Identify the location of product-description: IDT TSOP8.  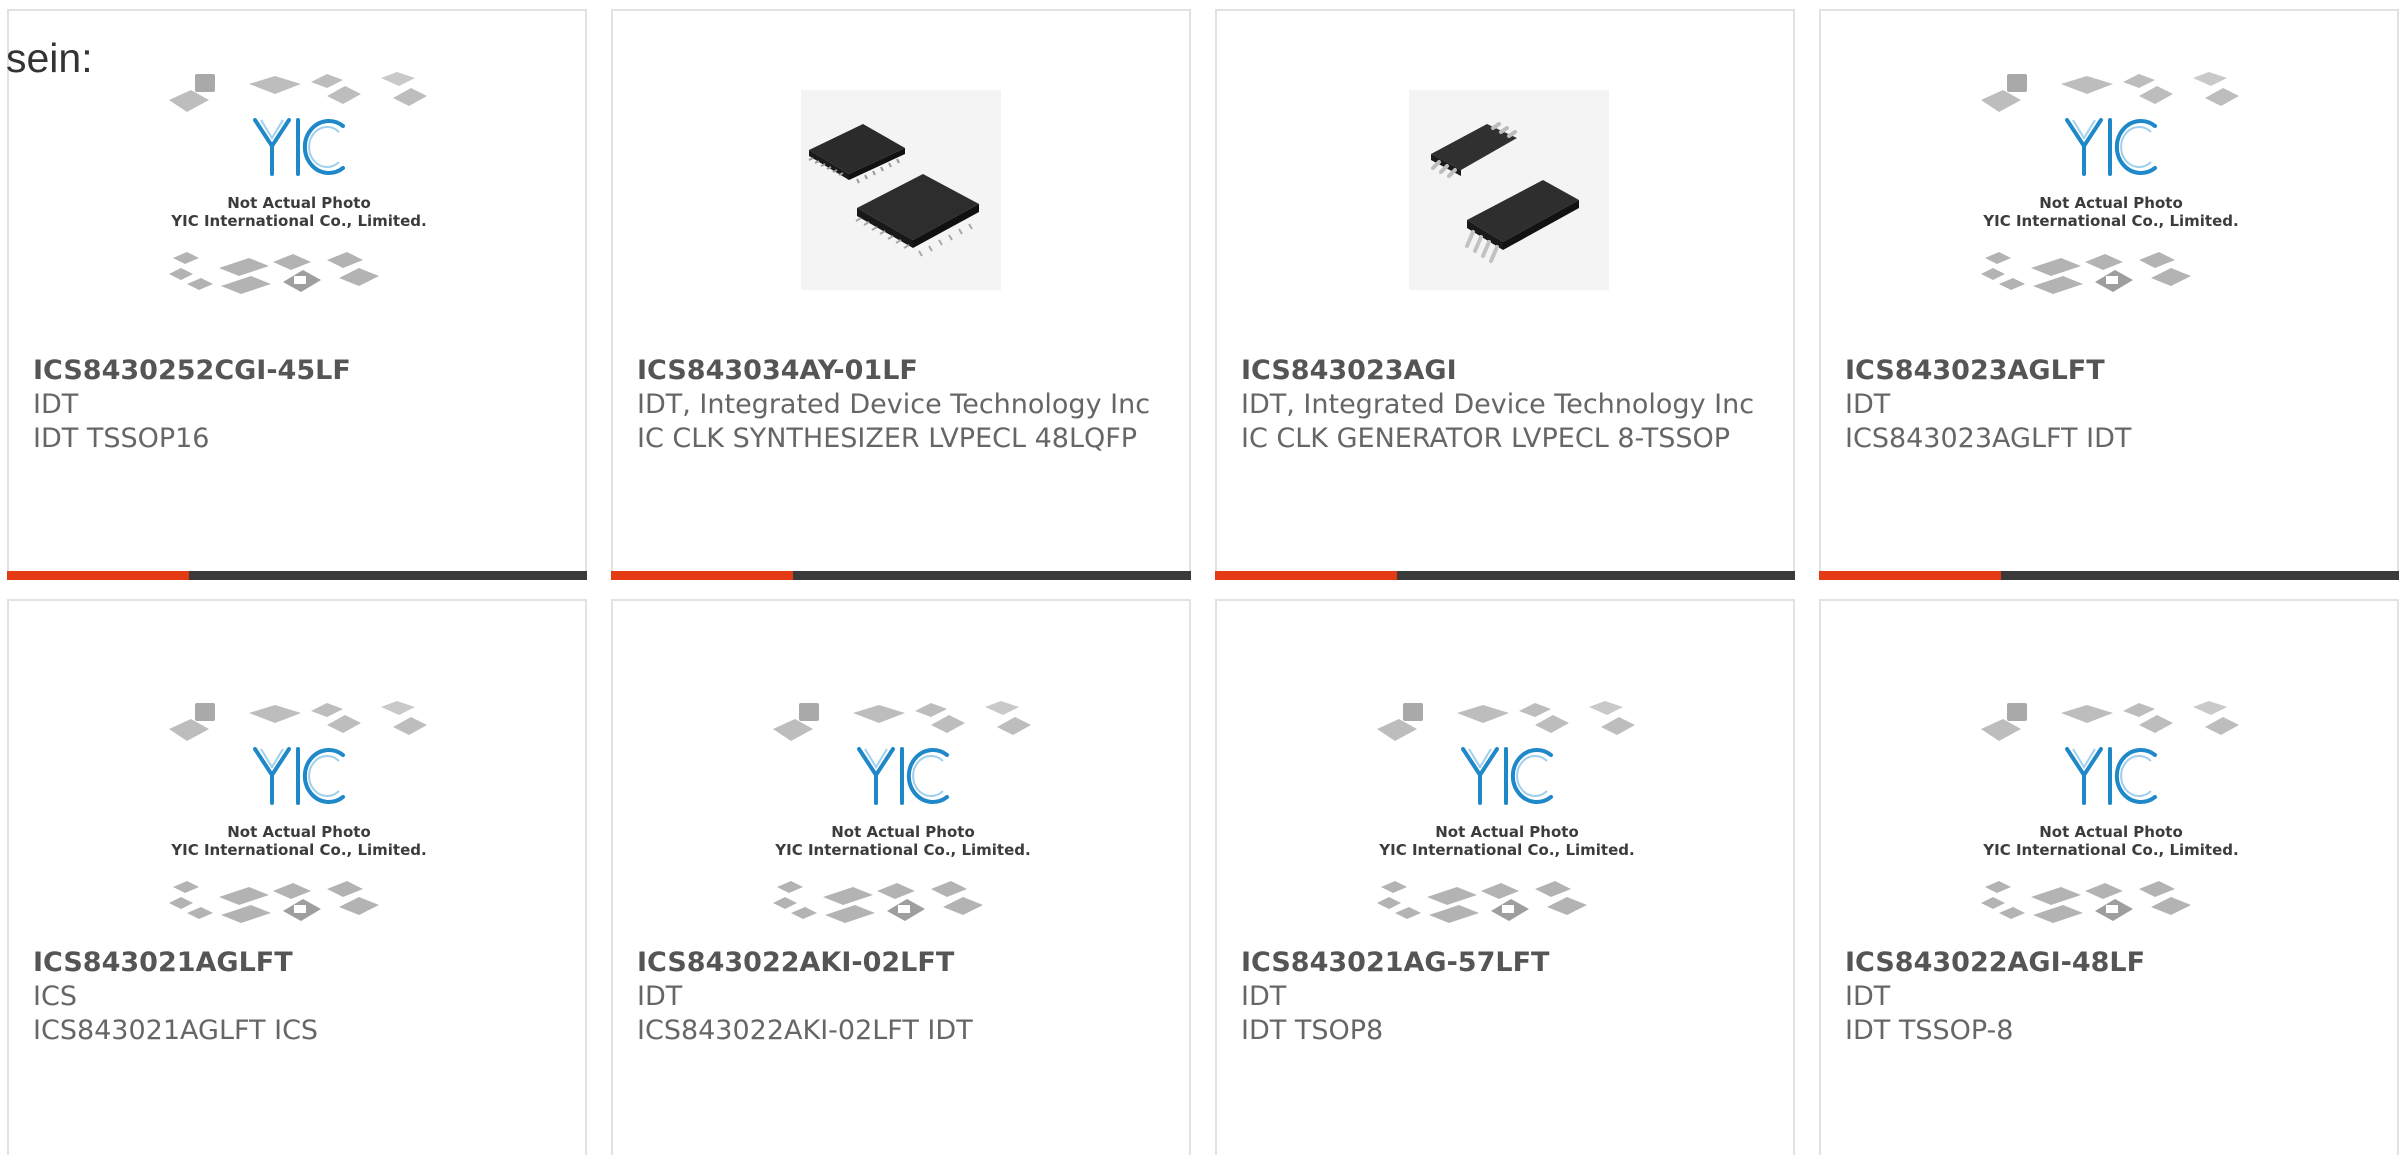
(1312, 1030).